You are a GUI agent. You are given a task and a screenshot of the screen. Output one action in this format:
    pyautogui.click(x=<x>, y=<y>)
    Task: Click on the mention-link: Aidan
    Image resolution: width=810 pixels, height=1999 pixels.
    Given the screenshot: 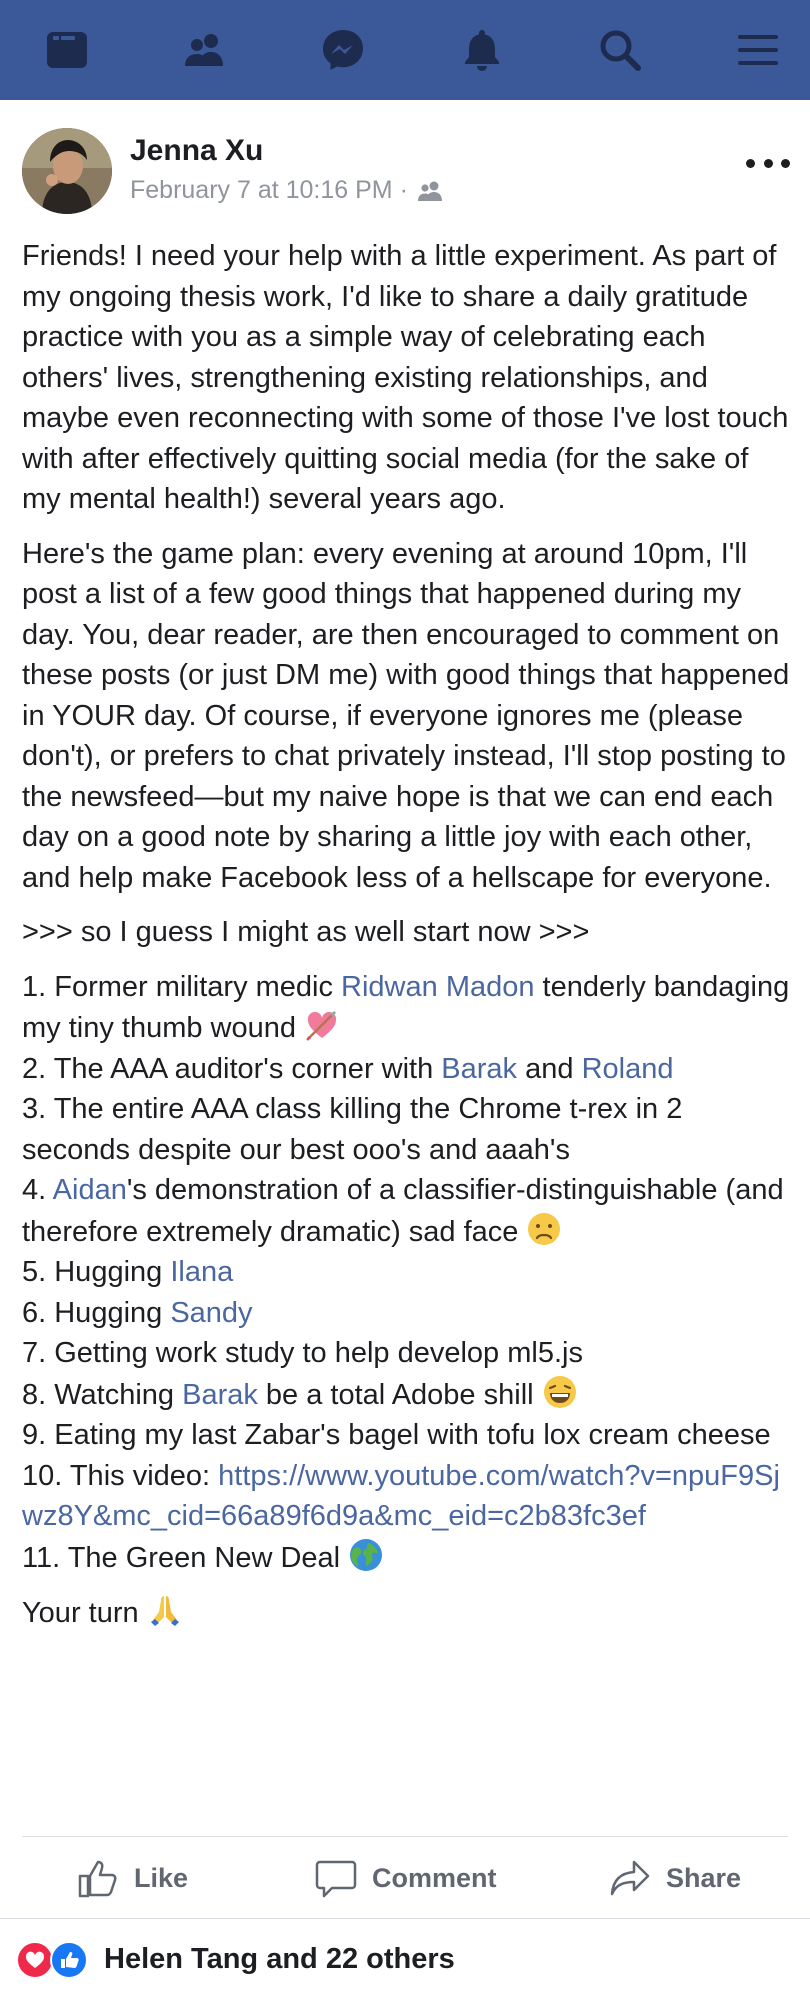 What is the action you would take?
    pyautogui.click(x=90, y=1190)
    